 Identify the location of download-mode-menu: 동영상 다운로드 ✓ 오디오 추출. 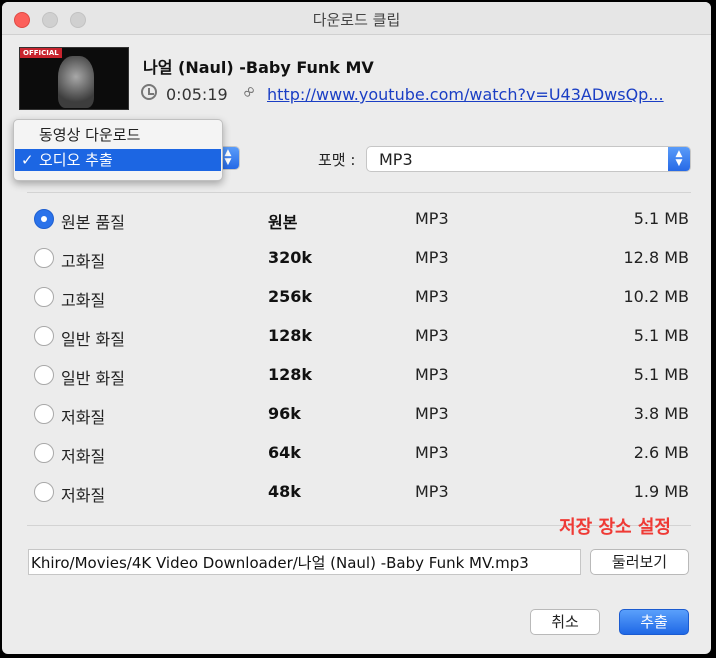
(118, 150).